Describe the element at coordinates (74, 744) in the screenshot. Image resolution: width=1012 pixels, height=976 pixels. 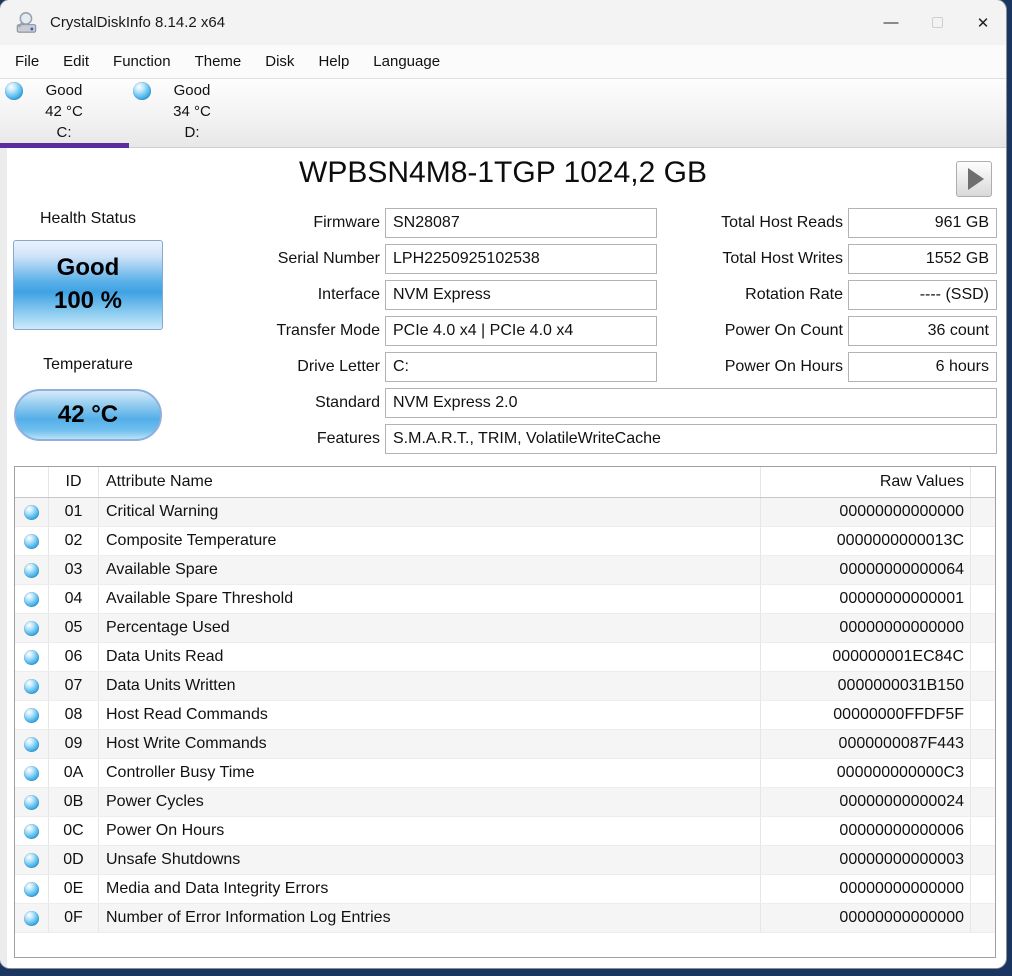
I see `attribute-id-cell: 09` at that location.